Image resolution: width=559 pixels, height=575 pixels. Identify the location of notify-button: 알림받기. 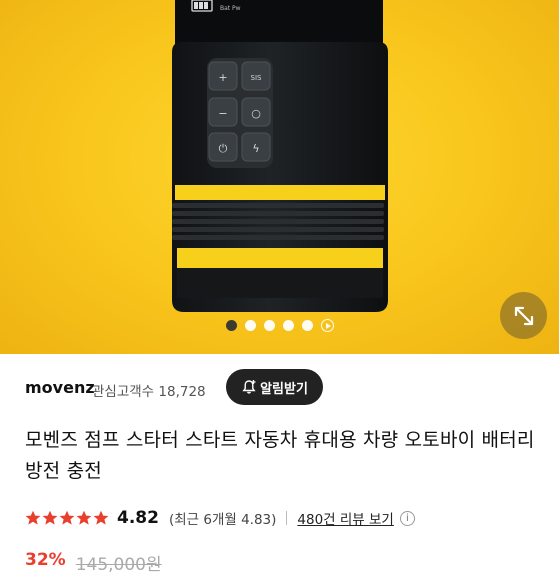
(274, 387).